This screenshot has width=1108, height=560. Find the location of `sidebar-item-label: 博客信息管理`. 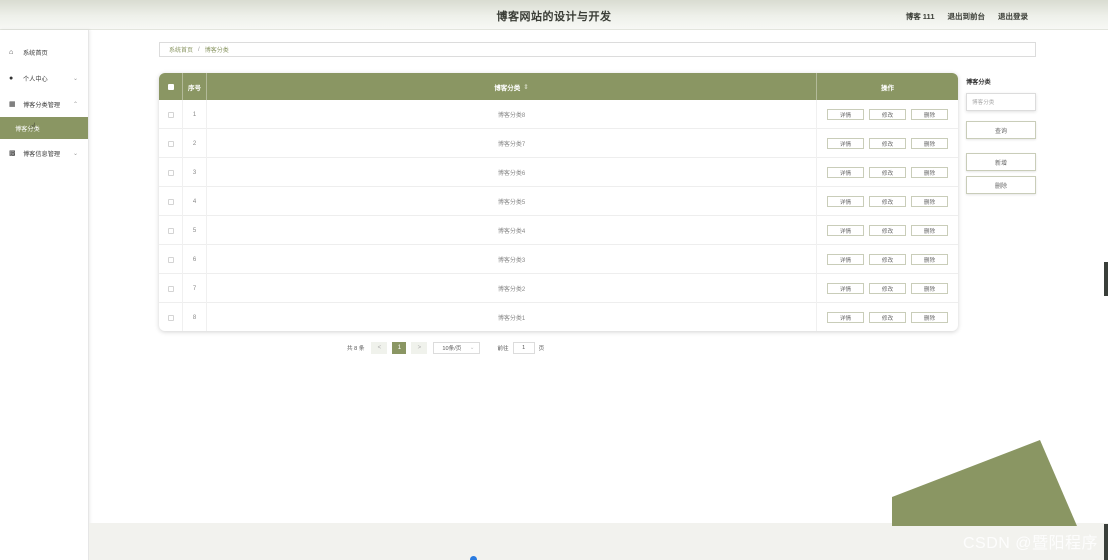

sidebar-item-label: 博客信息管理 is located at coordinates (42, 154).